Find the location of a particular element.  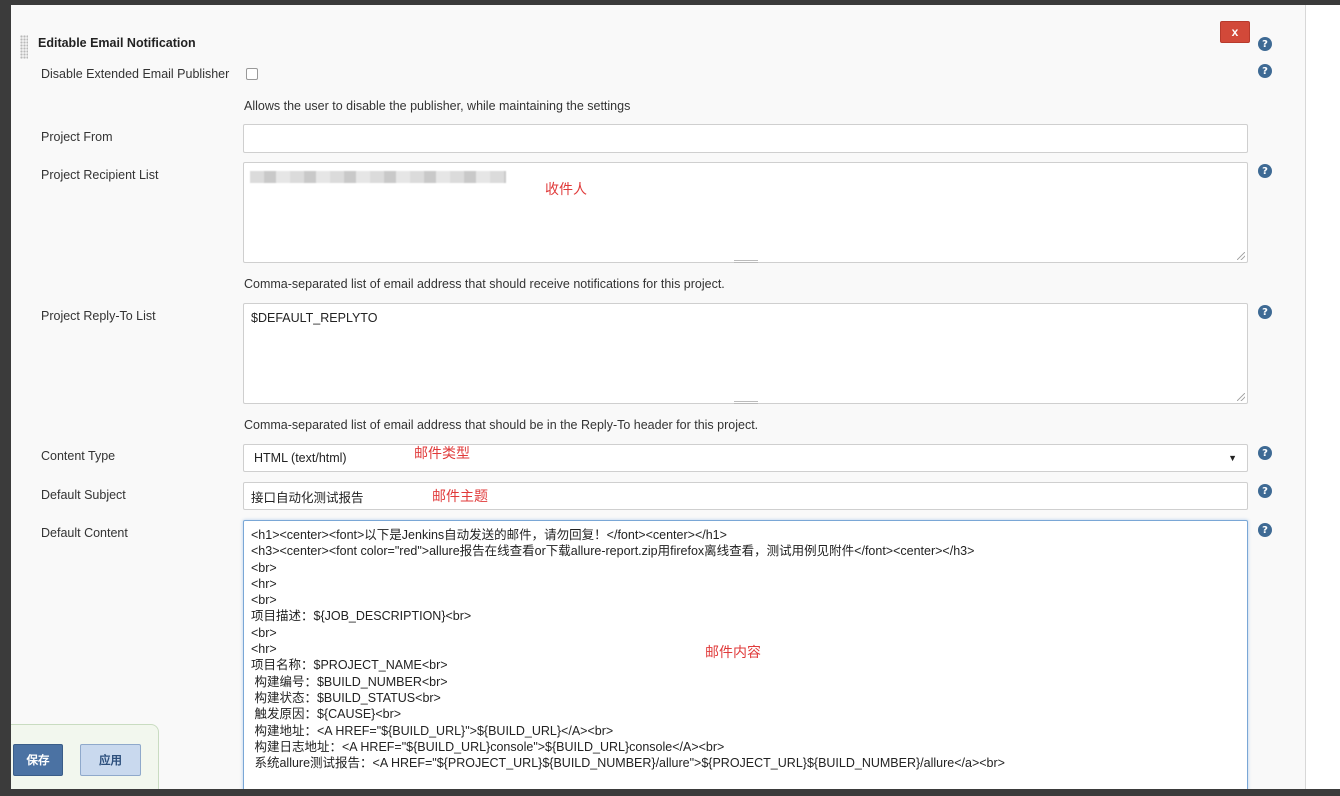

content-type-label: Content Type is located at coordinates (78, 456).